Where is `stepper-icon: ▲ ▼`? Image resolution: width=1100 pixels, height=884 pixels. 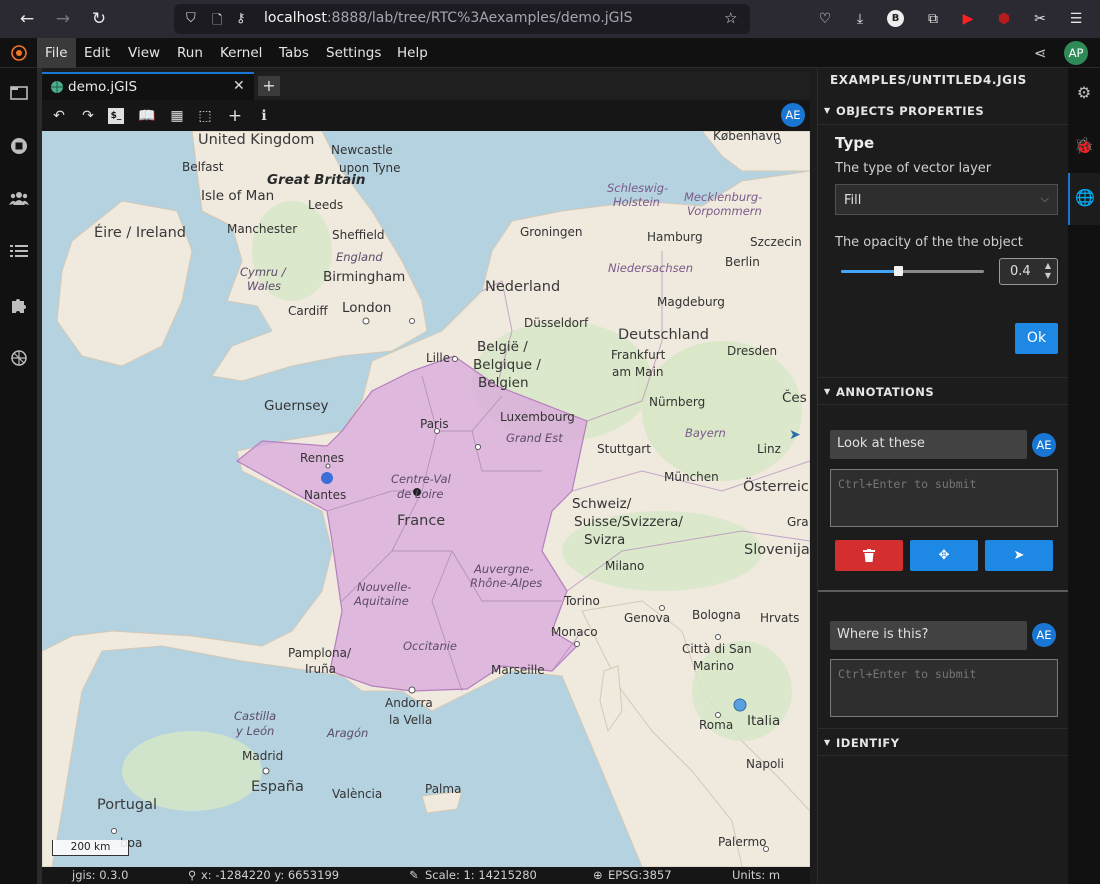
stepper-icon: ▲ ▼ is located at coordinates (1048, 271).